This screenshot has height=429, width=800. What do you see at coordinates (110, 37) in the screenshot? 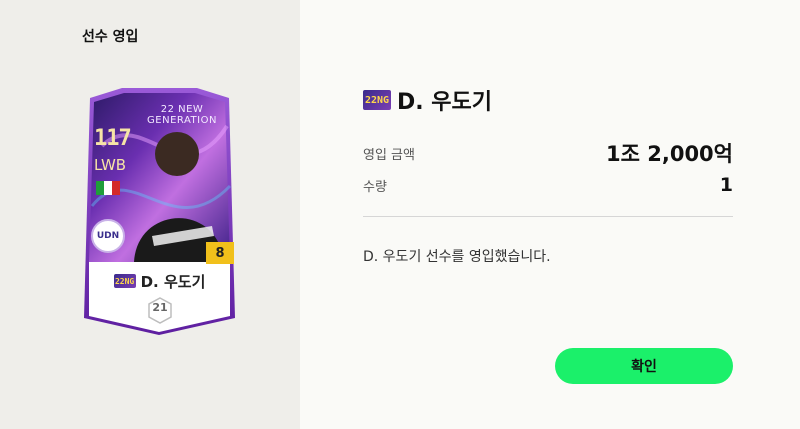
I see `section-title: 선수 영입` at bounding box center [110, 37].